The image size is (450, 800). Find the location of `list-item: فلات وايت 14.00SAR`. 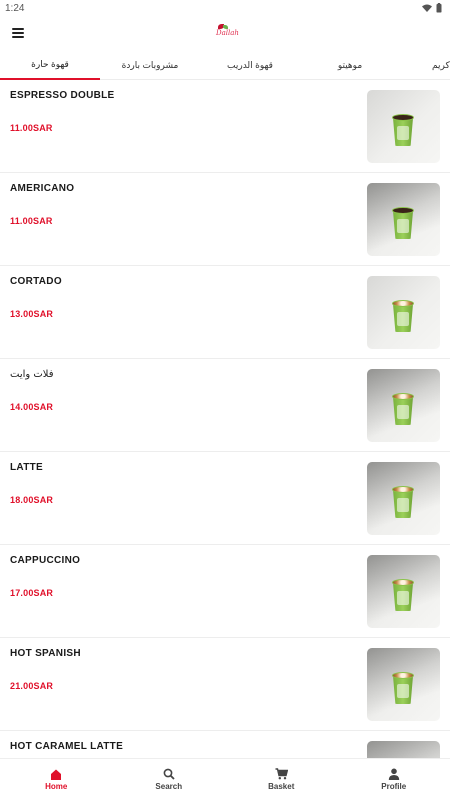

list-item: فلات وايت 14.00SAR is located at coordinates (225, 405).